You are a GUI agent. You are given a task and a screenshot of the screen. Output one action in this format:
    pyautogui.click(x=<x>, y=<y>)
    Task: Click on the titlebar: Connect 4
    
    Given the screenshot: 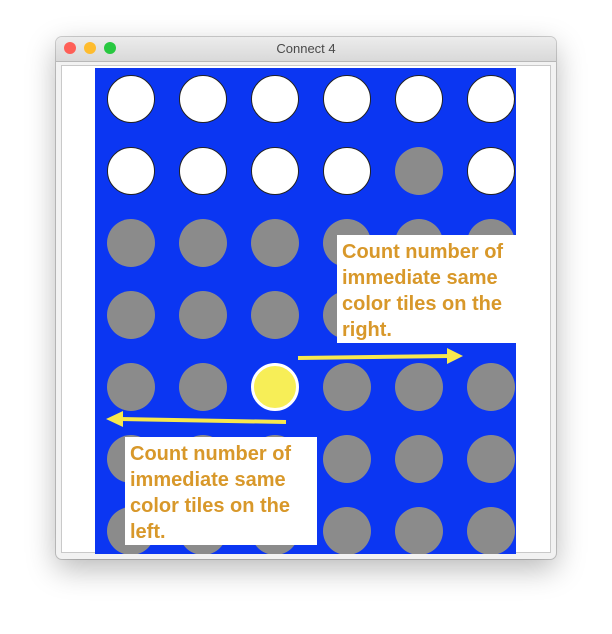 What is the action you would take?
    pyautogui.click(x=306, y=49)
    